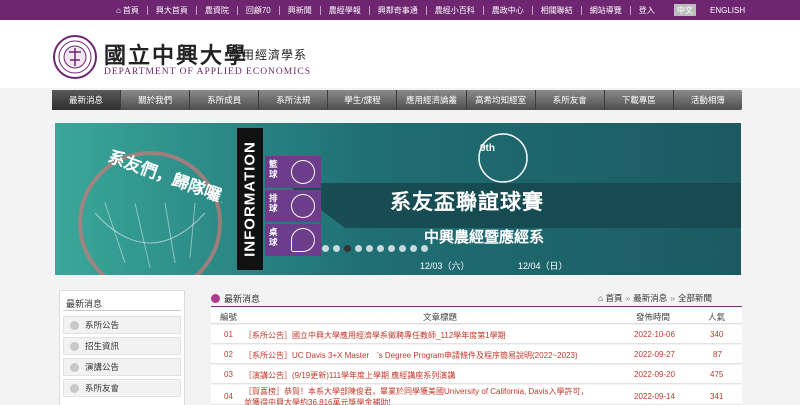 The height and width of the screenshot is (405, 800). What do you see at coordinates (317, 401) in the screenshot?
I see `row-title-line2: 並獲得中興大學約36.816萬元獎學金補助!` at bounding box center [317, 401].